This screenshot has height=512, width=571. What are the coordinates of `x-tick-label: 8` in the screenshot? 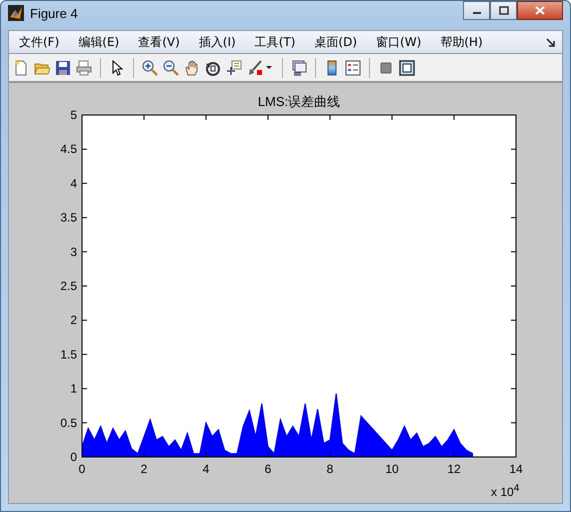 It's located at (330, 469).